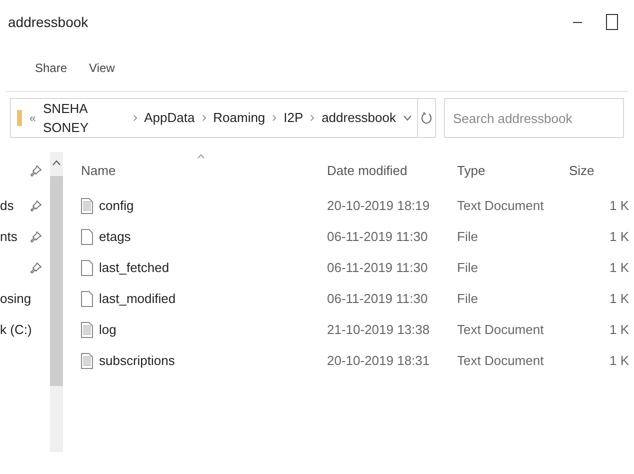  I want to click on overflow-chevron: «, so click(32, 118).